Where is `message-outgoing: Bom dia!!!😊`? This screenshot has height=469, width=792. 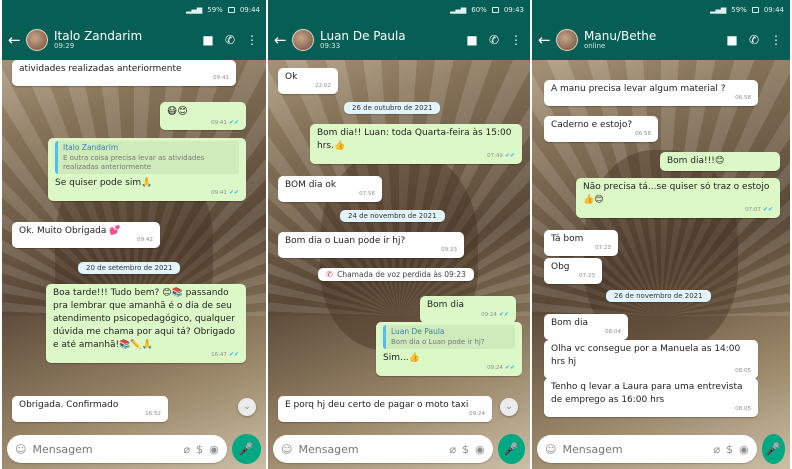
message-outgoing: Bom dia!!!😊 is located at coordinates (720, 162).